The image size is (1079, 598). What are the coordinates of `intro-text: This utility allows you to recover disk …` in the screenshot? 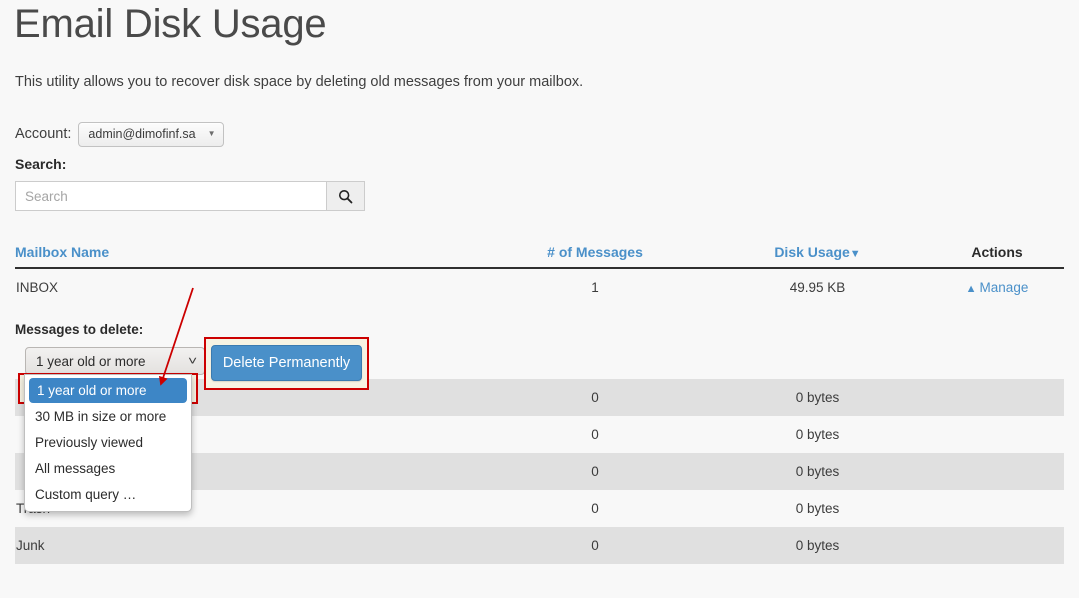 It's located at (299, 82).